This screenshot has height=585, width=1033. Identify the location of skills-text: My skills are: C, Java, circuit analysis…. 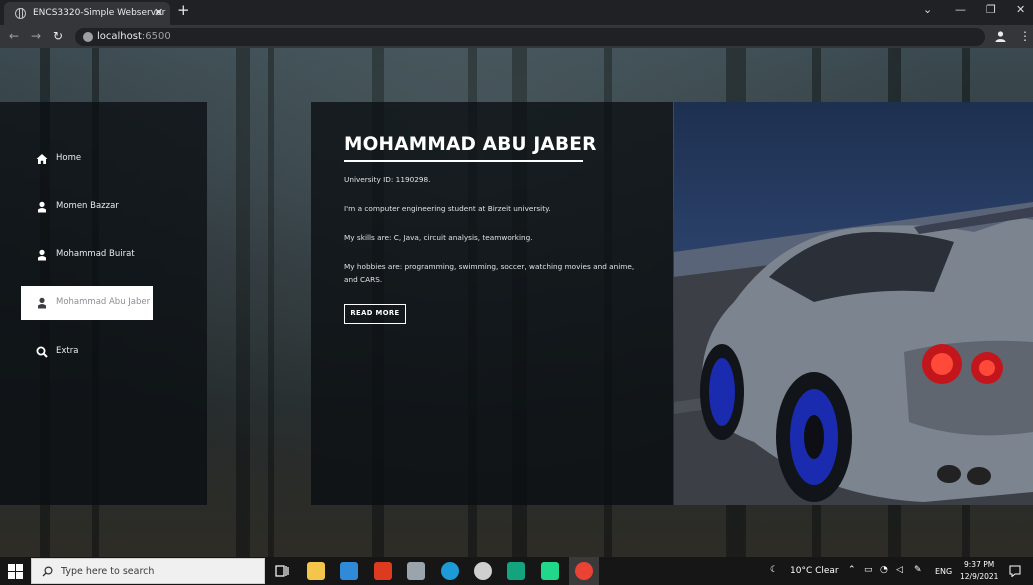
(438, 237).